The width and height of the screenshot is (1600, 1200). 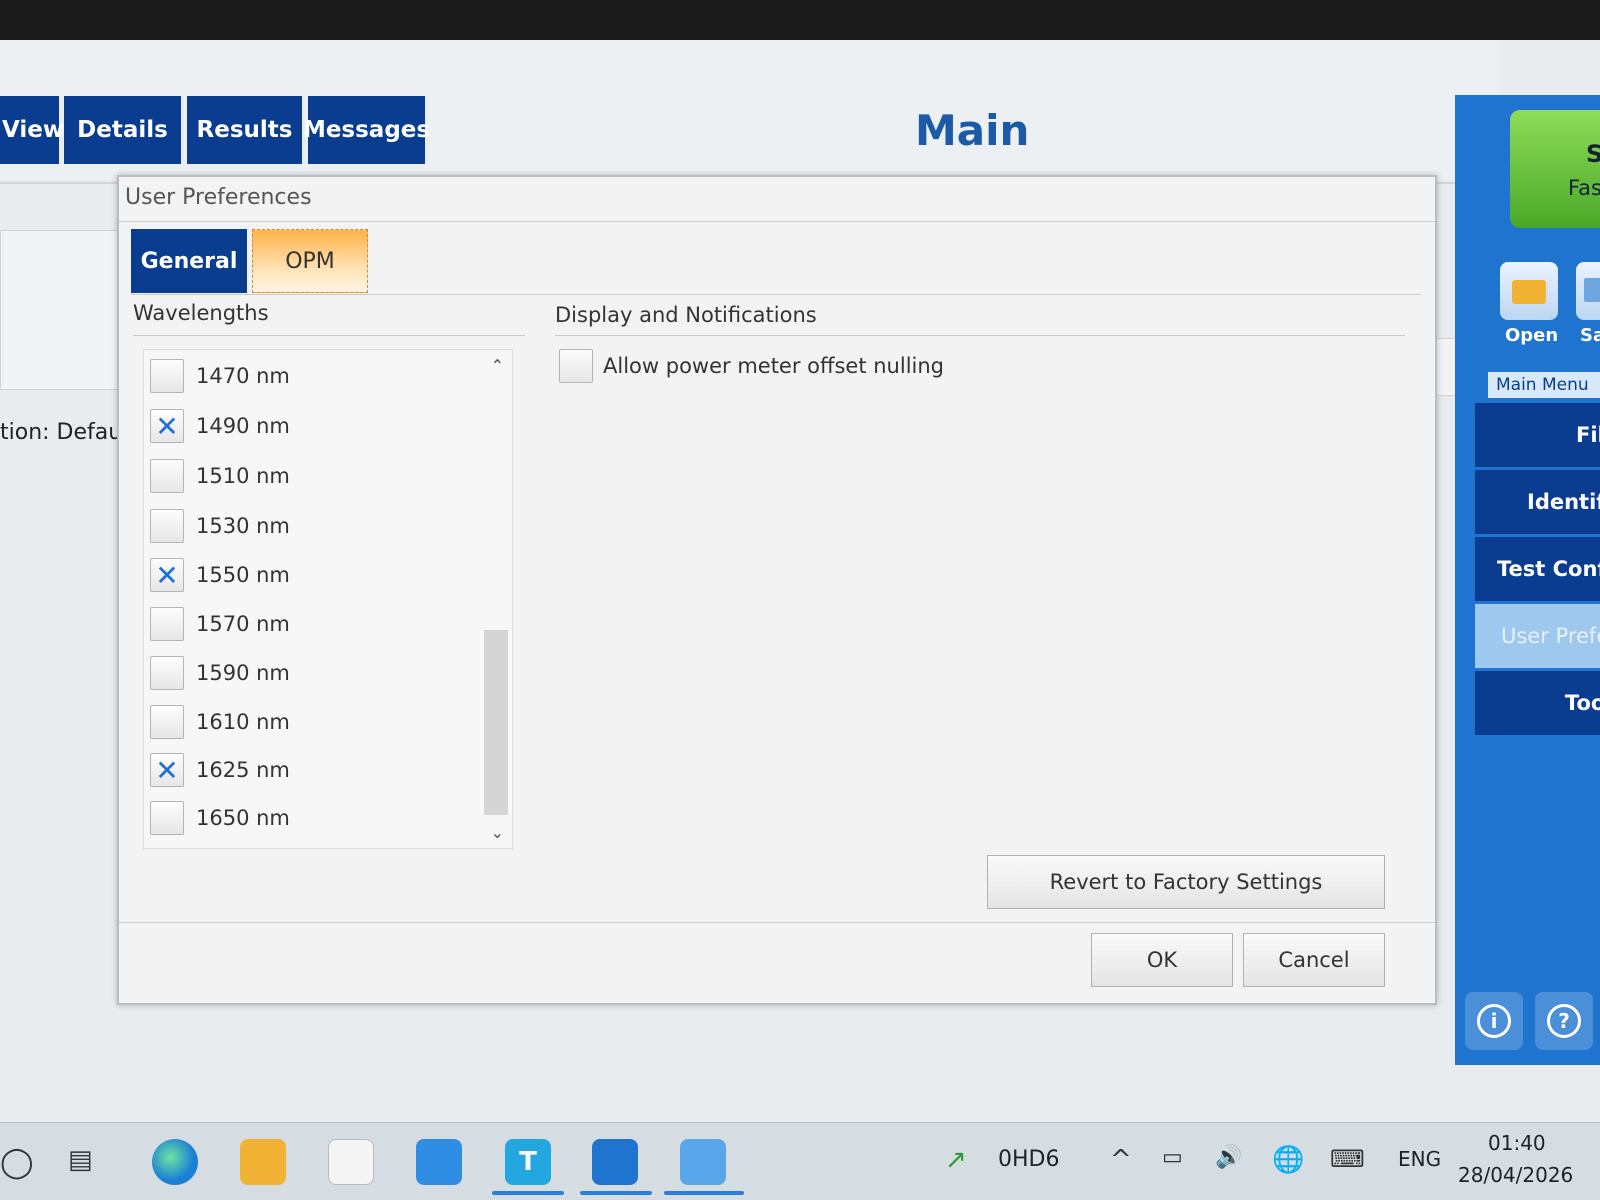 What do you see at coordinates (956, 1160) in the screenshot?
I see `network-trend-icon: ↗` at bounding box center [956, 1160].